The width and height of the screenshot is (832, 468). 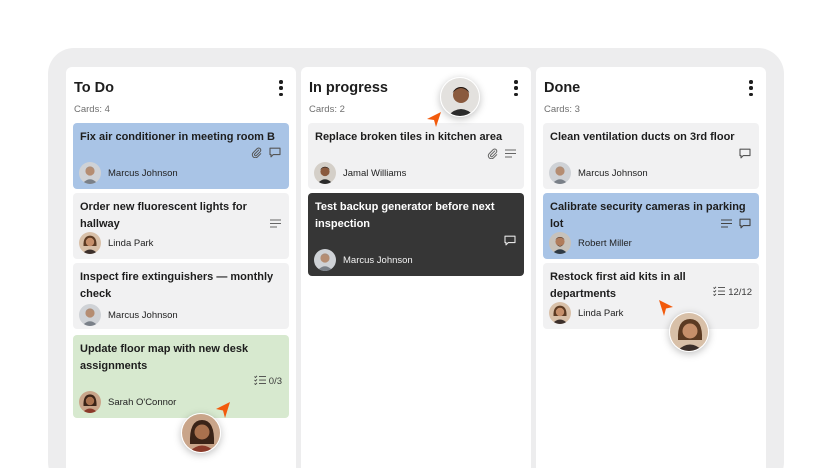 What do you see at coordinates (142, 402) in the screenshot?
I see `assignee-name: Sarah O'Connor` at bounding box center [142, 402].